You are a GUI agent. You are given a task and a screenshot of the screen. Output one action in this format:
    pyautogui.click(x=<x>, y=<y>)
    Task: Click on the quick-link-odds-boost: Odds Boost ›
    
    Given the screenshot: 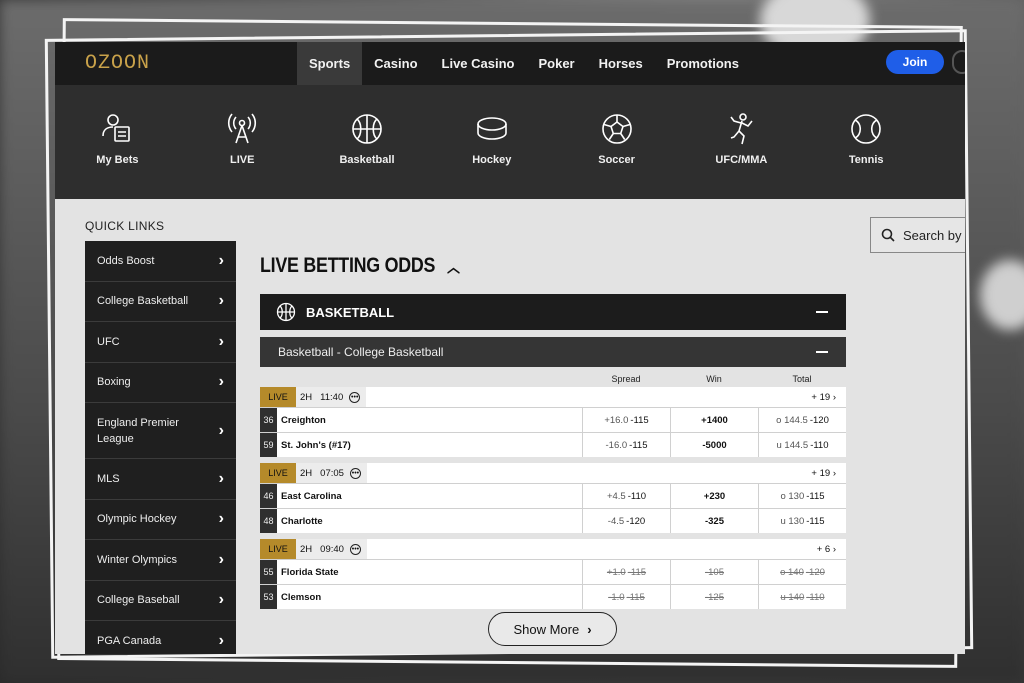 What is the action you would take?
    pyautogui.click(x=160, y=261)
    